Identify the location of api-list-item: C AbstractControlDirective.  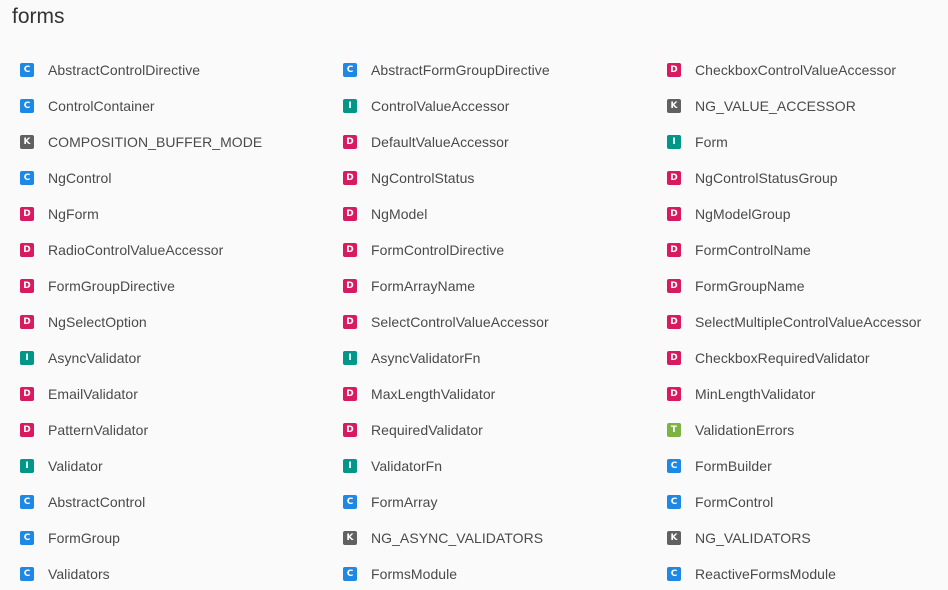
(181, 70).